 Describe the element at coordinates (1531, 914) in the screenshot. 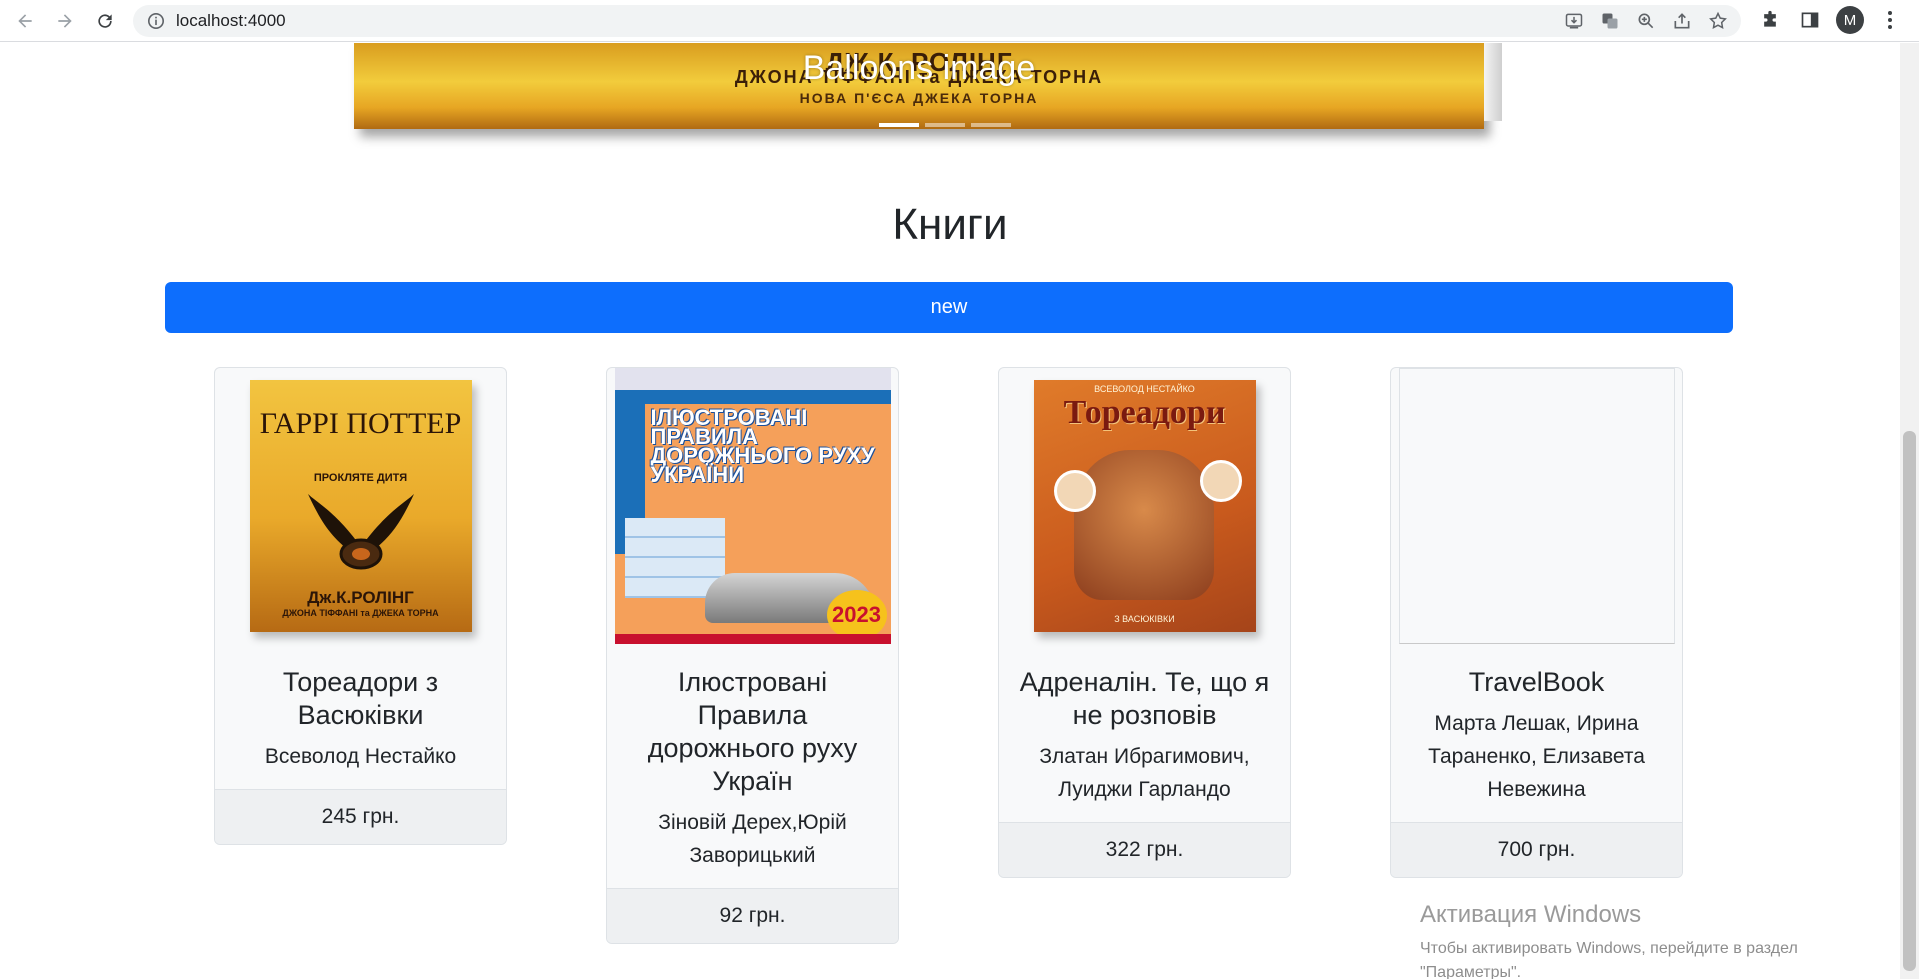

I see `activation-title: Активация Windows` at that location.